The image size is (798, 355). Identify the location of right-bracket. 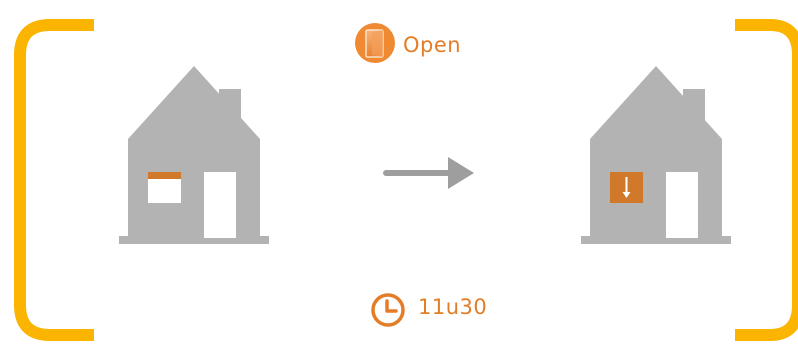
(766, 180).